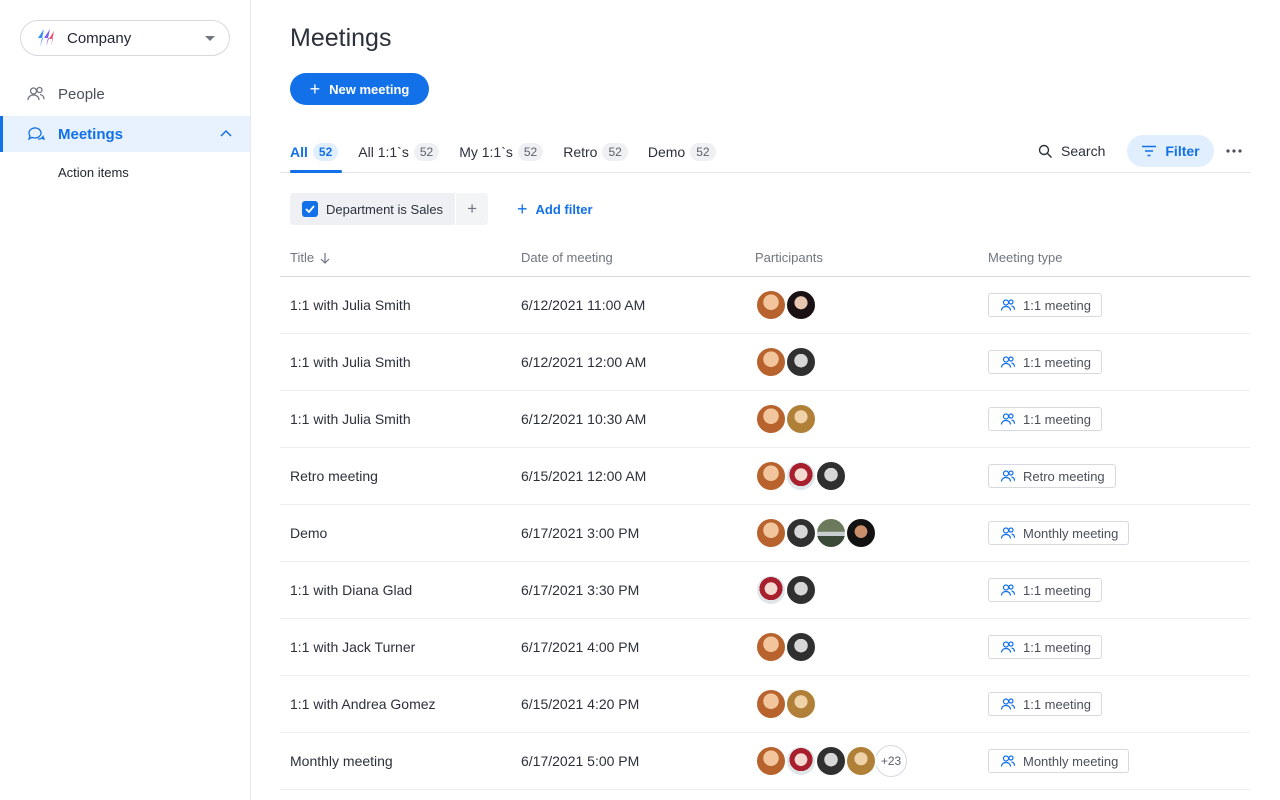 Image resolution: width=1280 pixels, height=800 pixels. Describe the element at coordinates (567, 257) in the screenshot. I see `column-header-date: Date of meeting` at that location.